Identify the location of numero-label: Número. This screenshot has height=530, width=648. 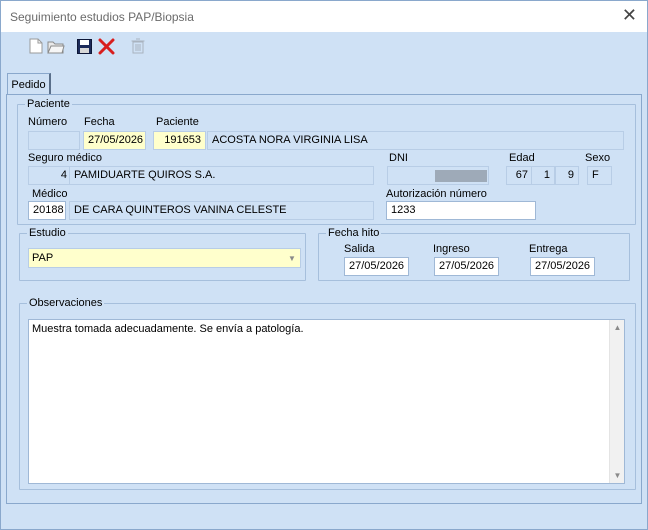
(48, 122).